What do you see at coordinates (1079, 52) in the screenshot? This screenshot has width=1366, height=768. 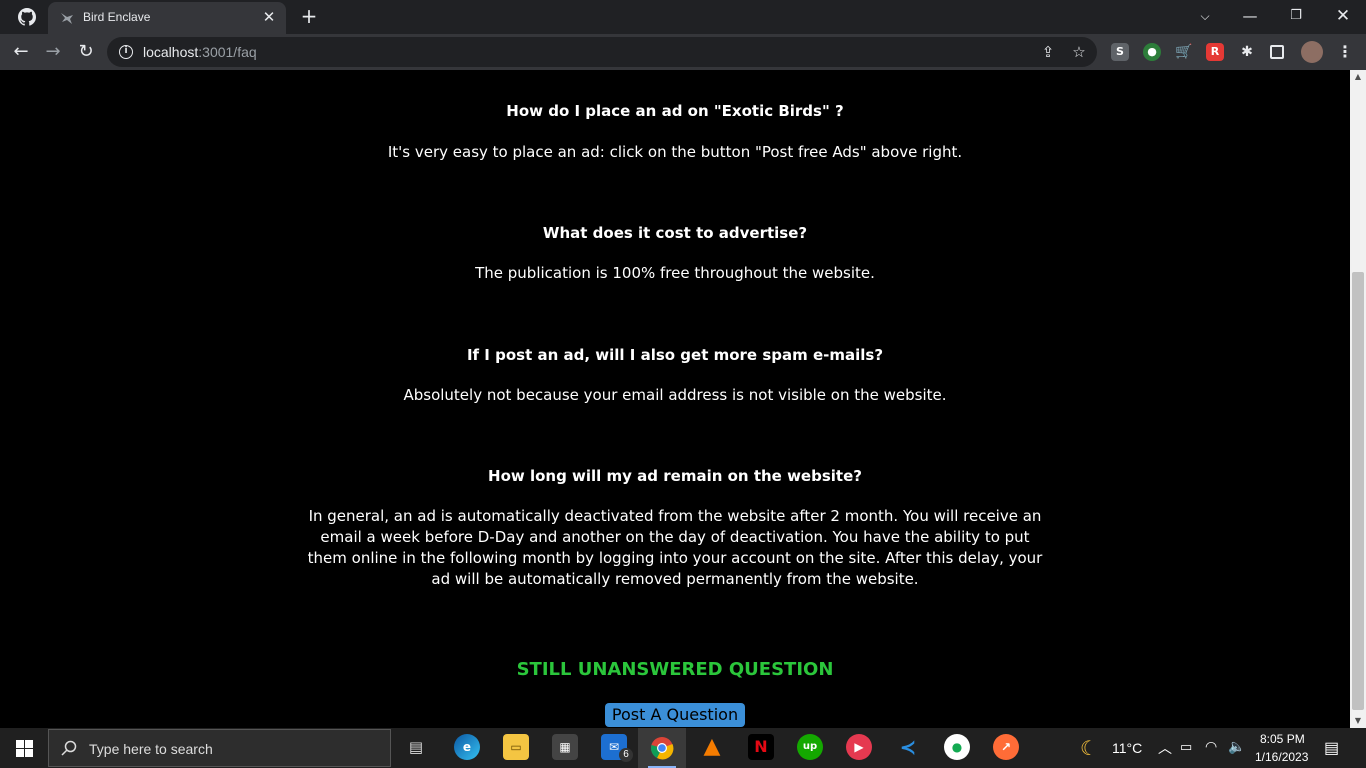 I see `bookmark-star-icon: ☆` at bounding box center [1079, 52].